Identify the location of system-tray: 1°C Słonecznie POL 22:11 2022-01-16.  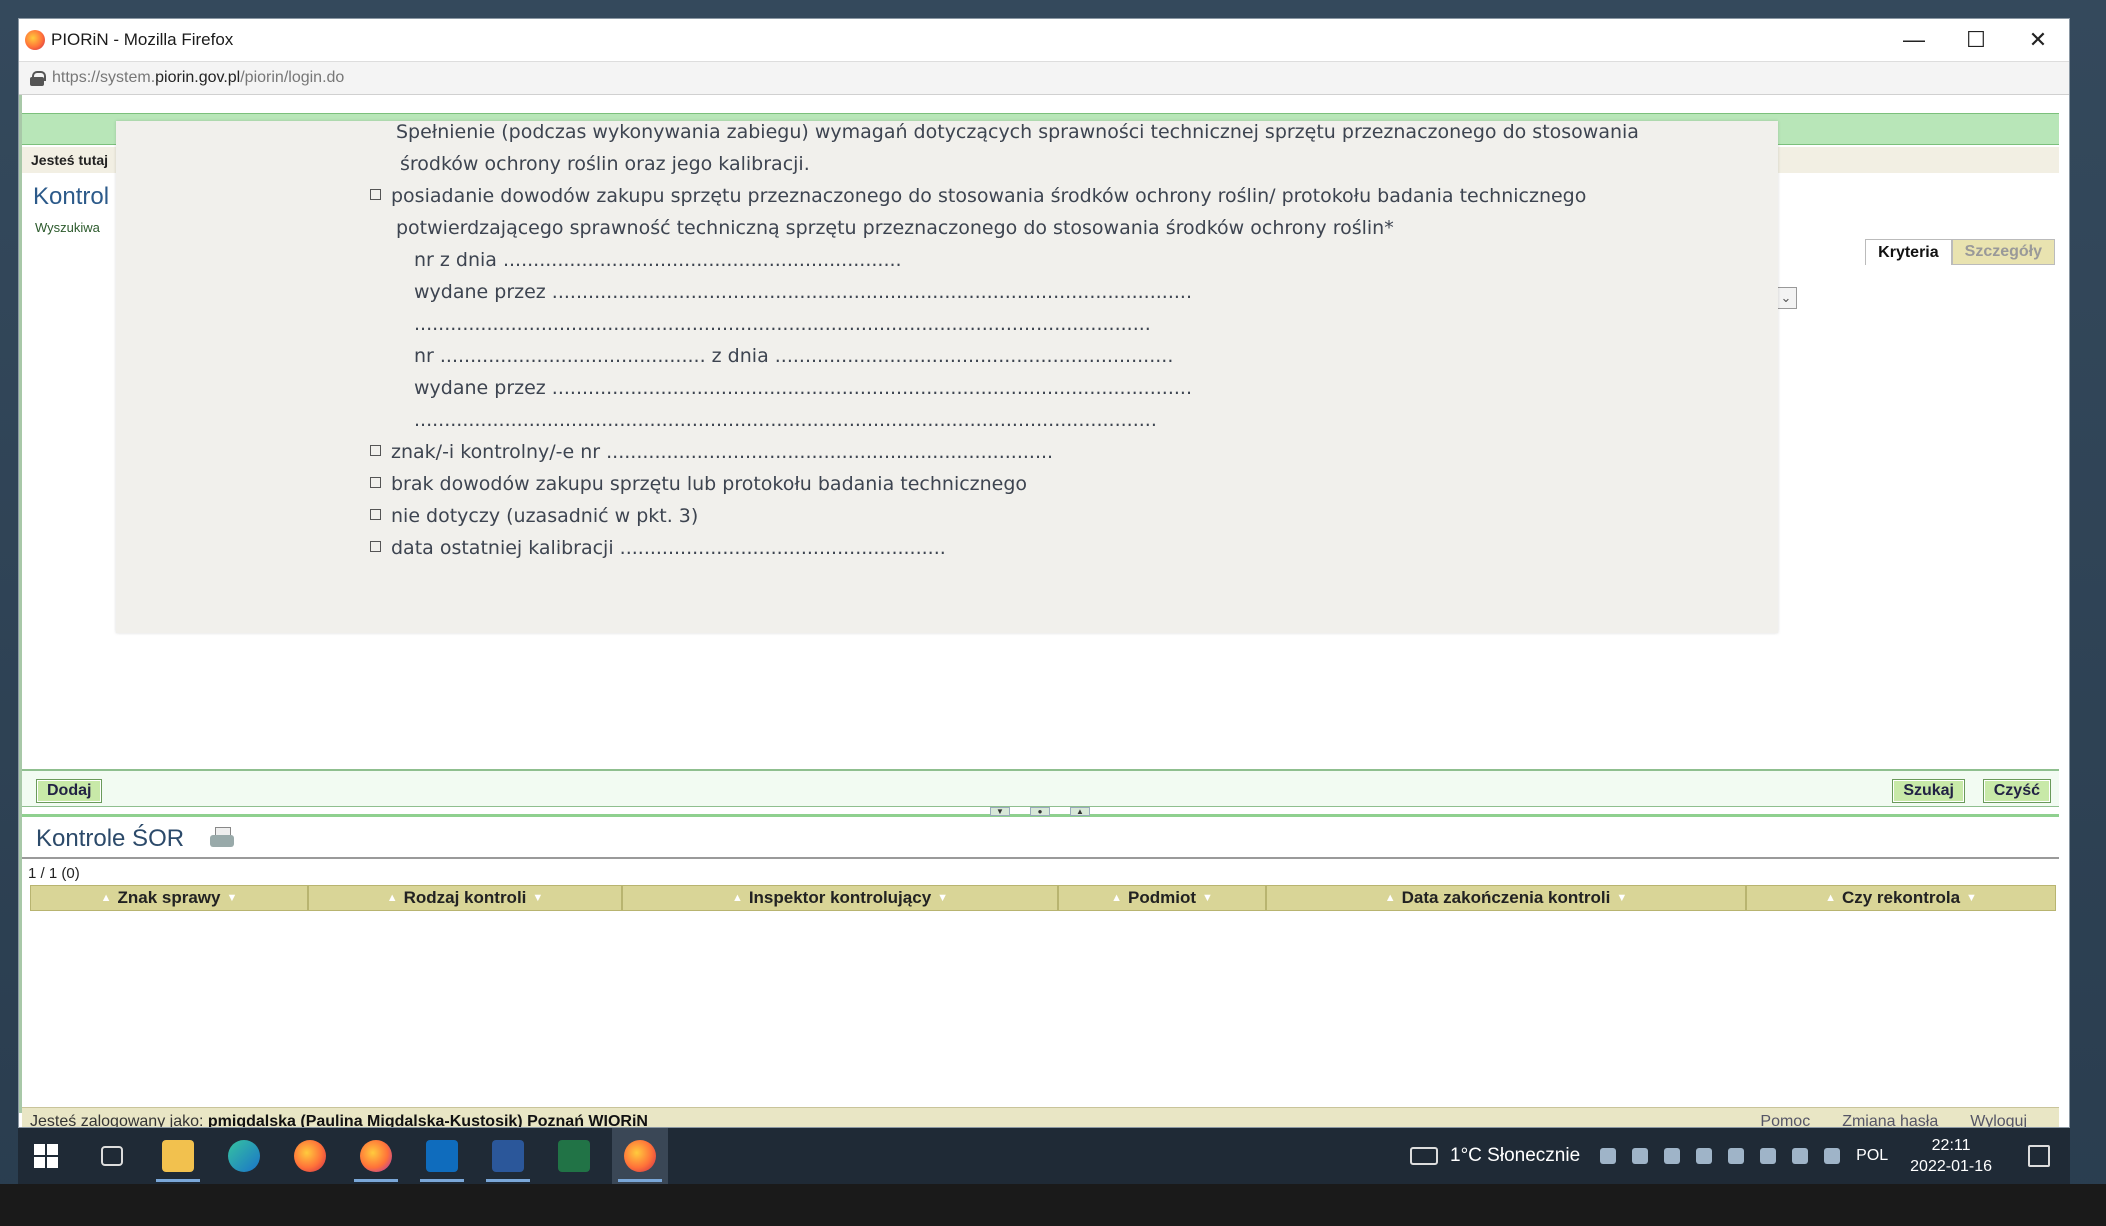
(1740, 1156).